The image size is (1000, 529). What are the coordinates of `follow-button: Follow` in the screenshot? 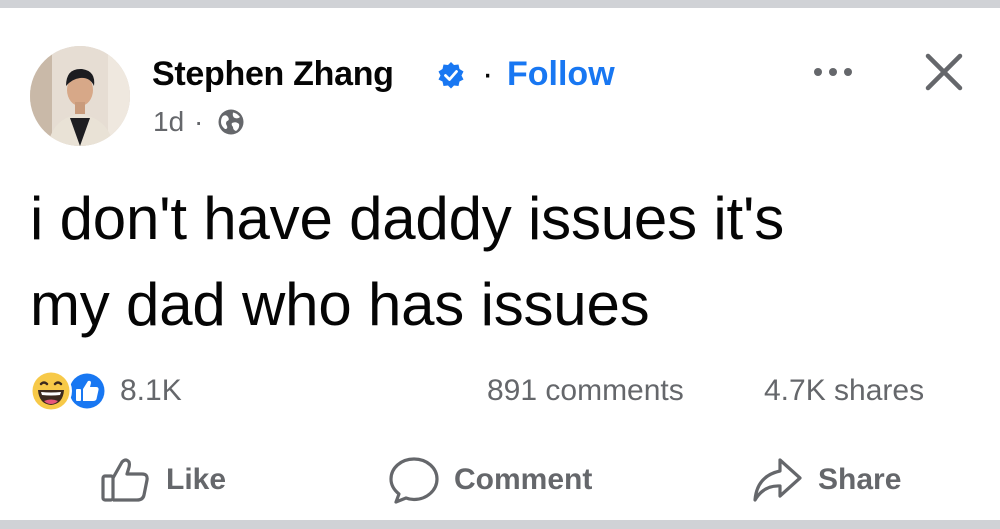 It's located at (561, 74).